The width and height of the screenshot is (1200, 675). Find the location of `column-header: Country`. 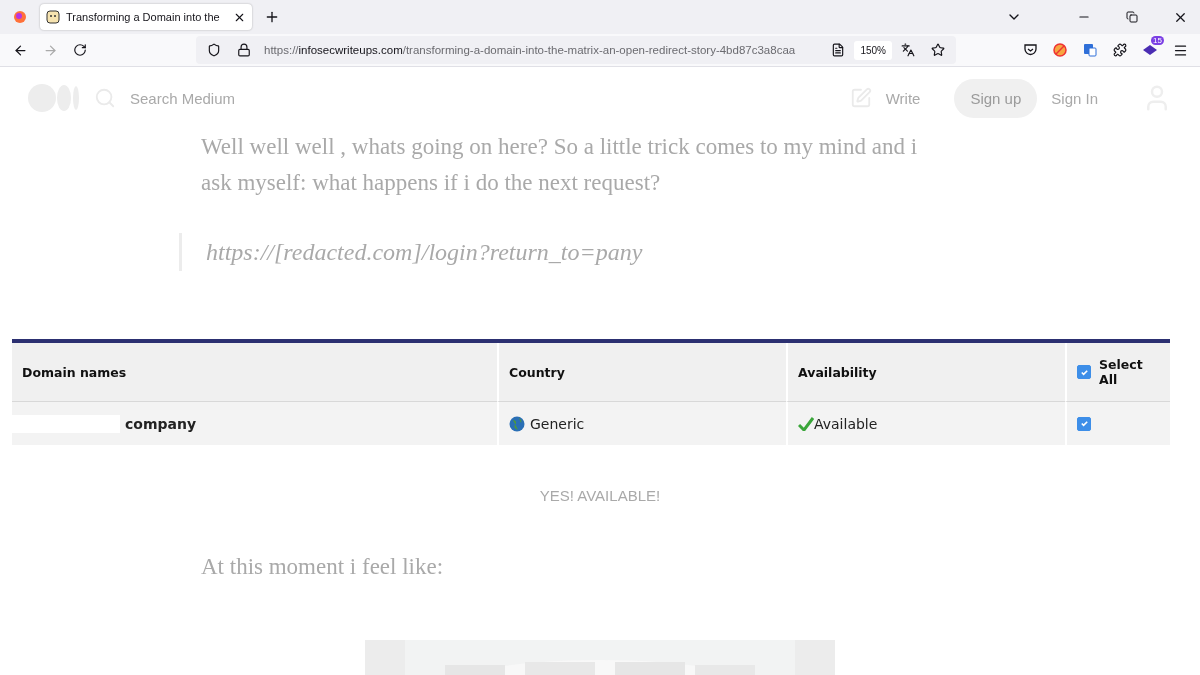

column-header: Country is located at coordinates (641, 372).